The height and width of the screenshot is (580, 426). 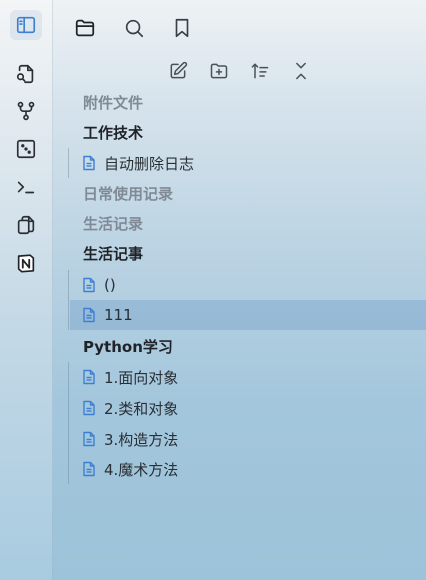 I want to click on new-folder-icon, so click(x=219, y=71).